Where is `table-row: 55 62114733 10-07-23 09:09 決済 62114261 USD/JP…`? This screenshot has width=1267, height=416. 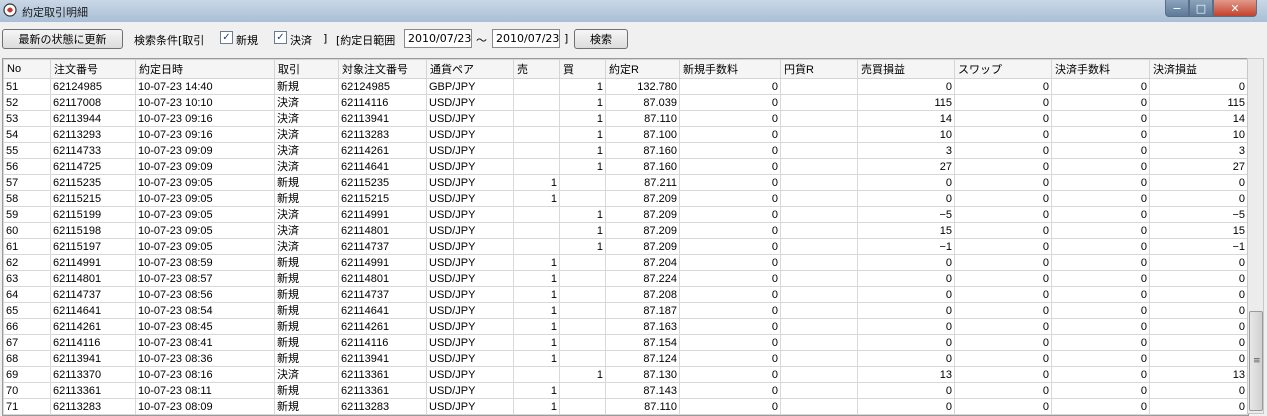 table-row: 55 62114733 10-07-23 09:09 決済 62114261 USD/JP… is located at coordinates (625, 150).